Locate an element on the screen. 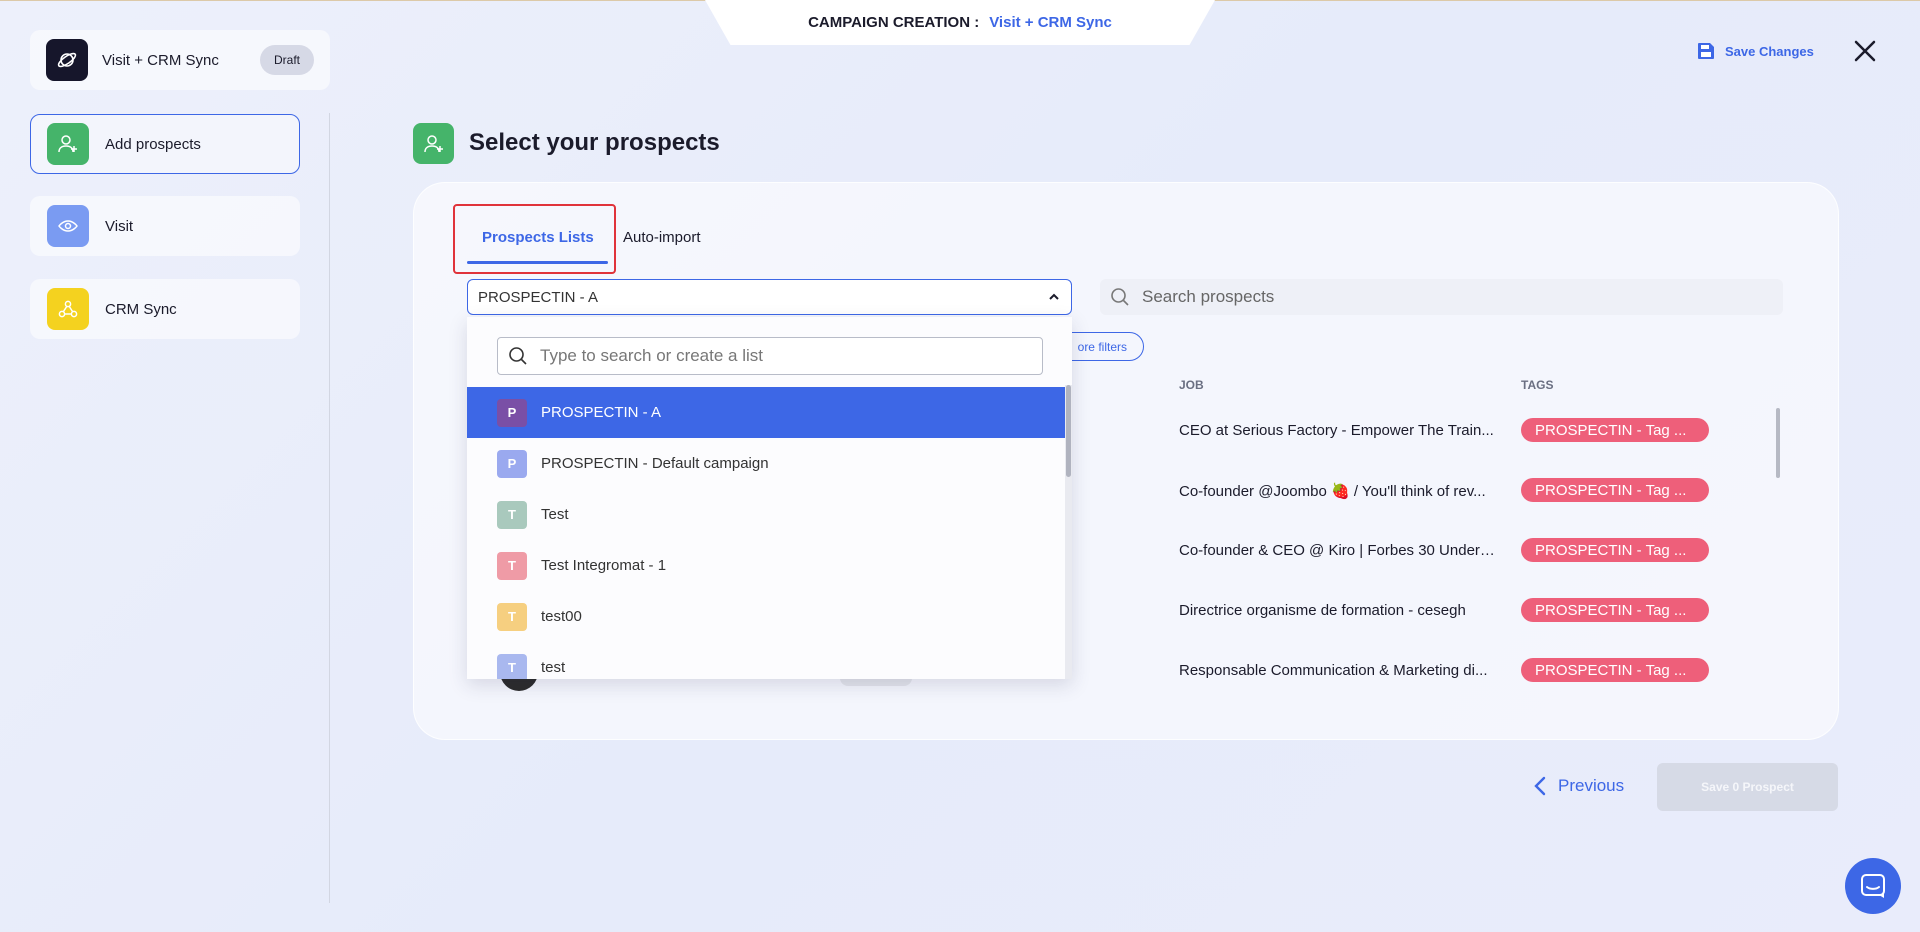 Image resolution: width=1920 pixels, height=932 pixels. list-option: T Test Integromat - 1 is located at coordinates (766, 565).